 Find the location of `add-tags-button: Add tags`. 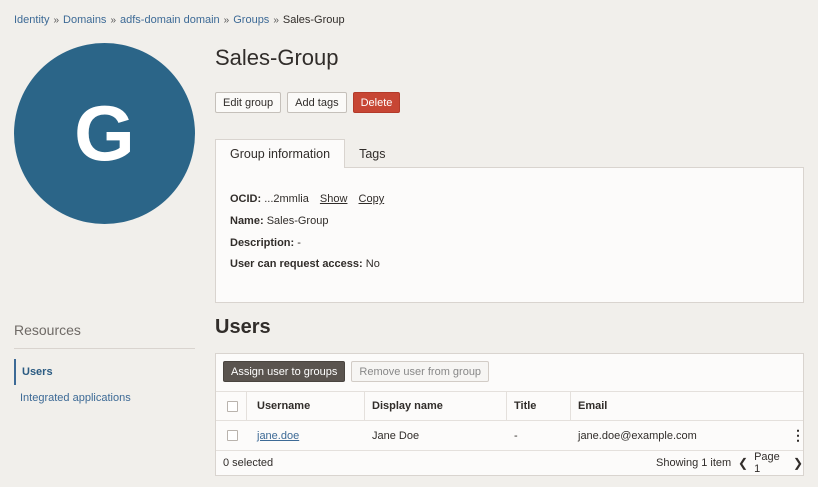

add-tags-button: Add tags is located at coordinates (317, 102).